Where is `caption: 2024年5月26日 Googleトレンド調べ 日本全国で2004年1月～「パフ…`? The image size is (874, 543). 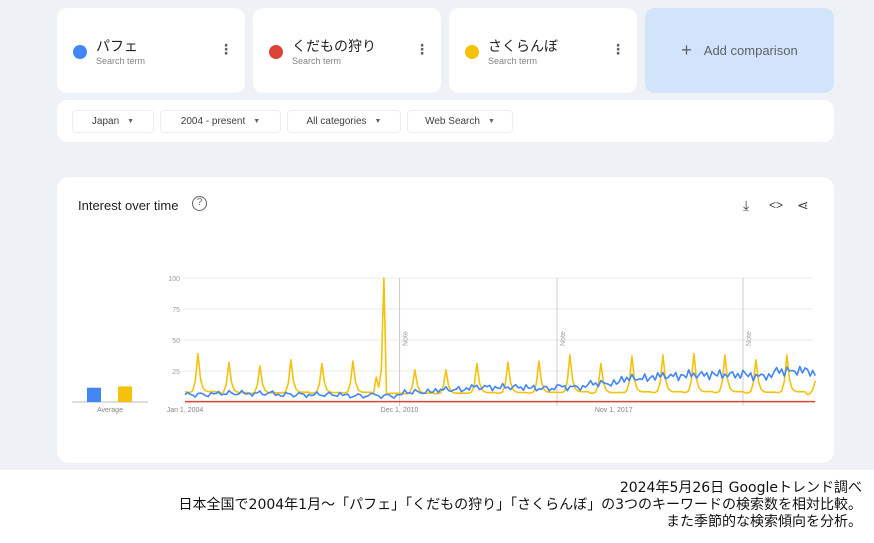 caption: 2024年5月26日 Googleトレンド調べ 日本全国で2004年1月～「パフ… is located at coordinates (520, 505).